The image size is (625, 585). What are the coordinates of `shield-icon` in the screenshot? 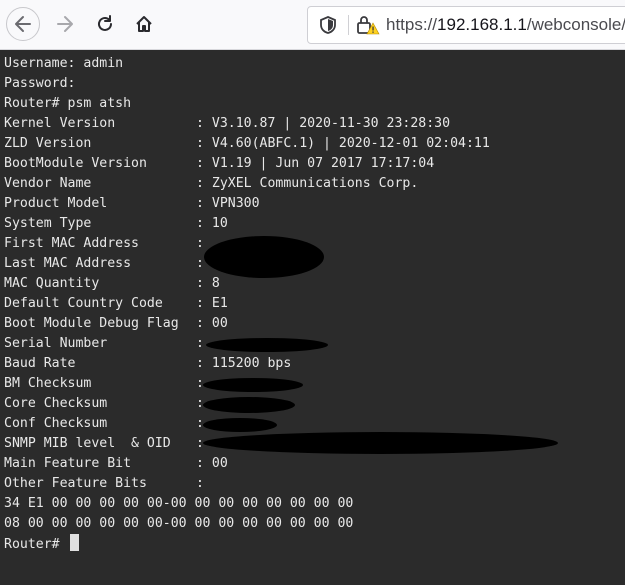 It's located at (328, 25).